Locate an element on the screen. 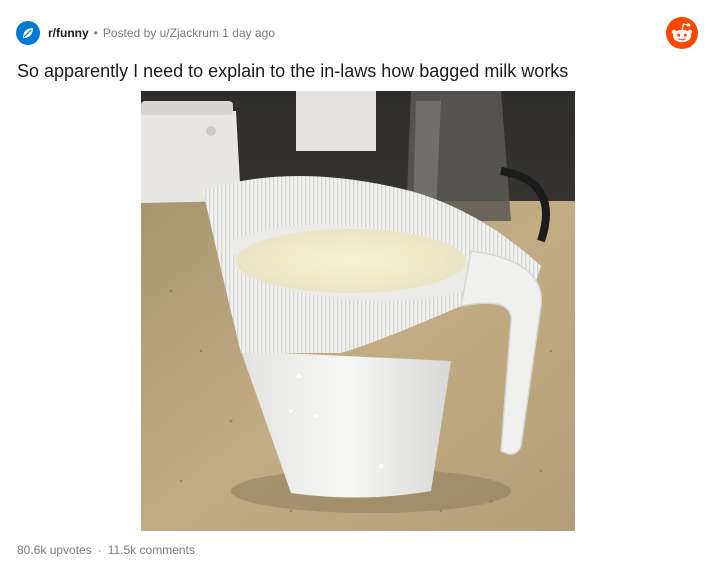  post-meta: Posted by u/Zjackrum 1 day ago is located at coordinates (189, 33).